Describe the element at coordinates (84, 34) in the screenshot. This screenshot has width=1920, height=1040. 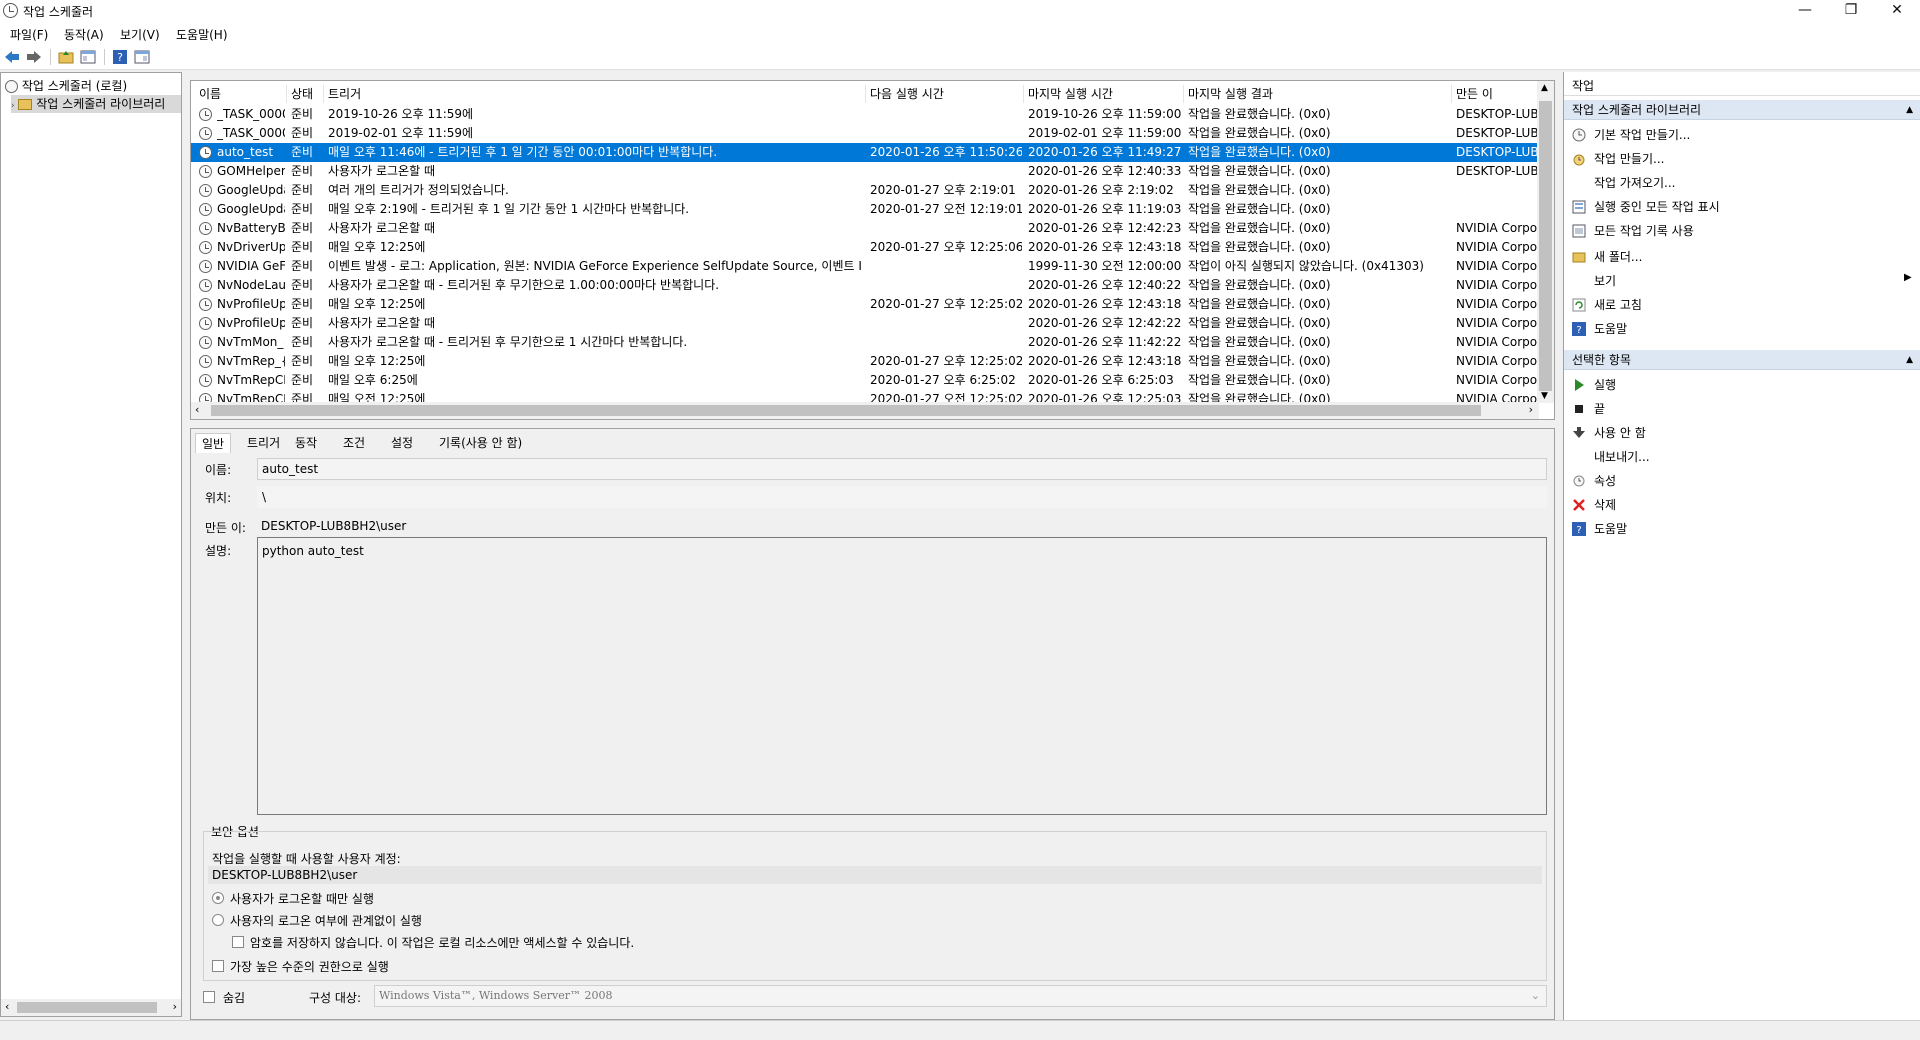
I see `menu-action: 동작(A)` at that location.